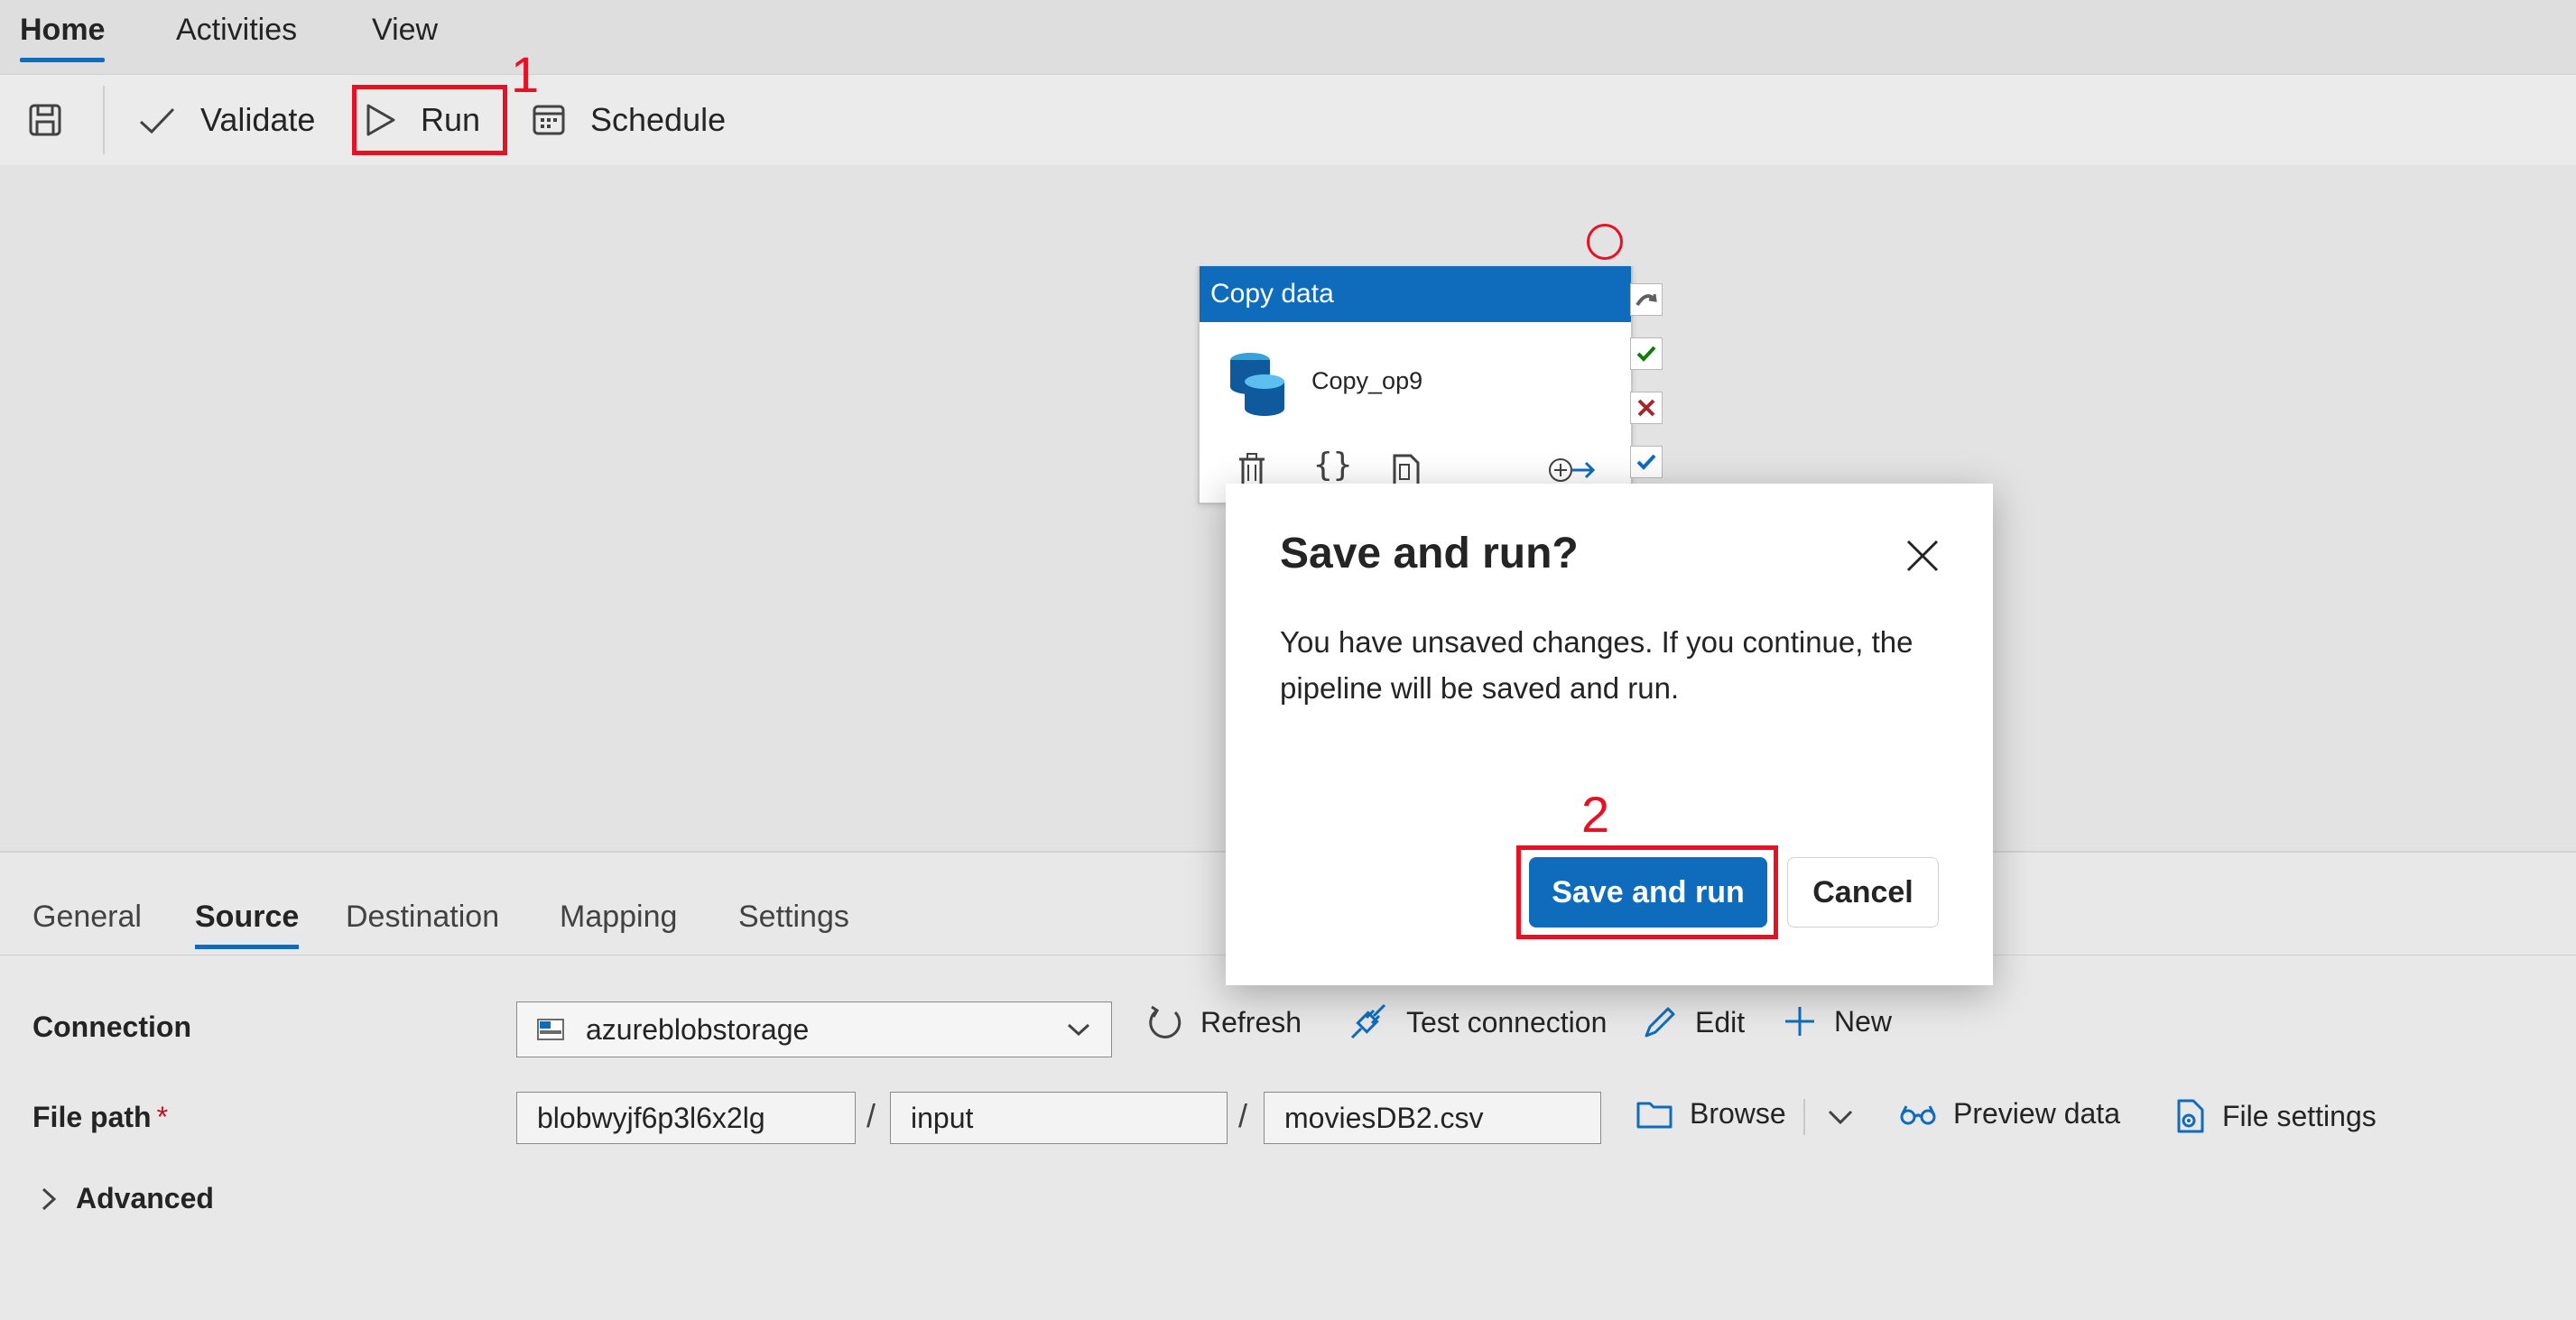 The height and width of the screenshot is (1320, 2576). I want to click on folder-icon, so click(1654, 1115).